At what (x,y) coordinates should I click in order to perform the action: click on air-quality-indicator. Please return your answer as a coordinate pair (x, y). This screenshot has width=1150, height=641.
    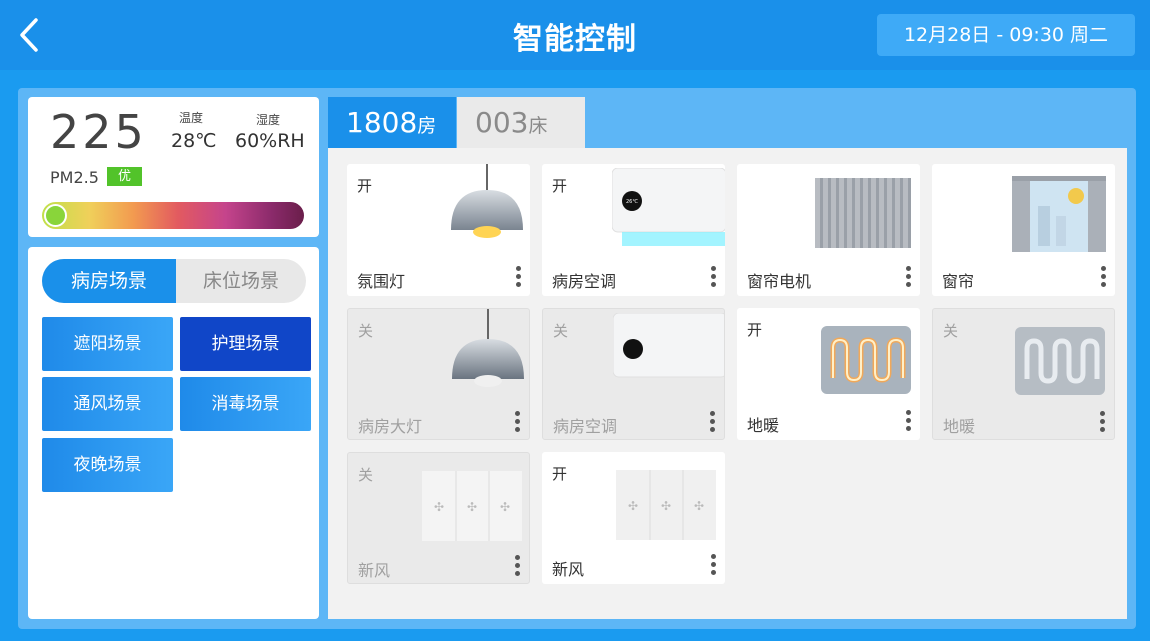
    Looking at the image, I should click on (55, 215).